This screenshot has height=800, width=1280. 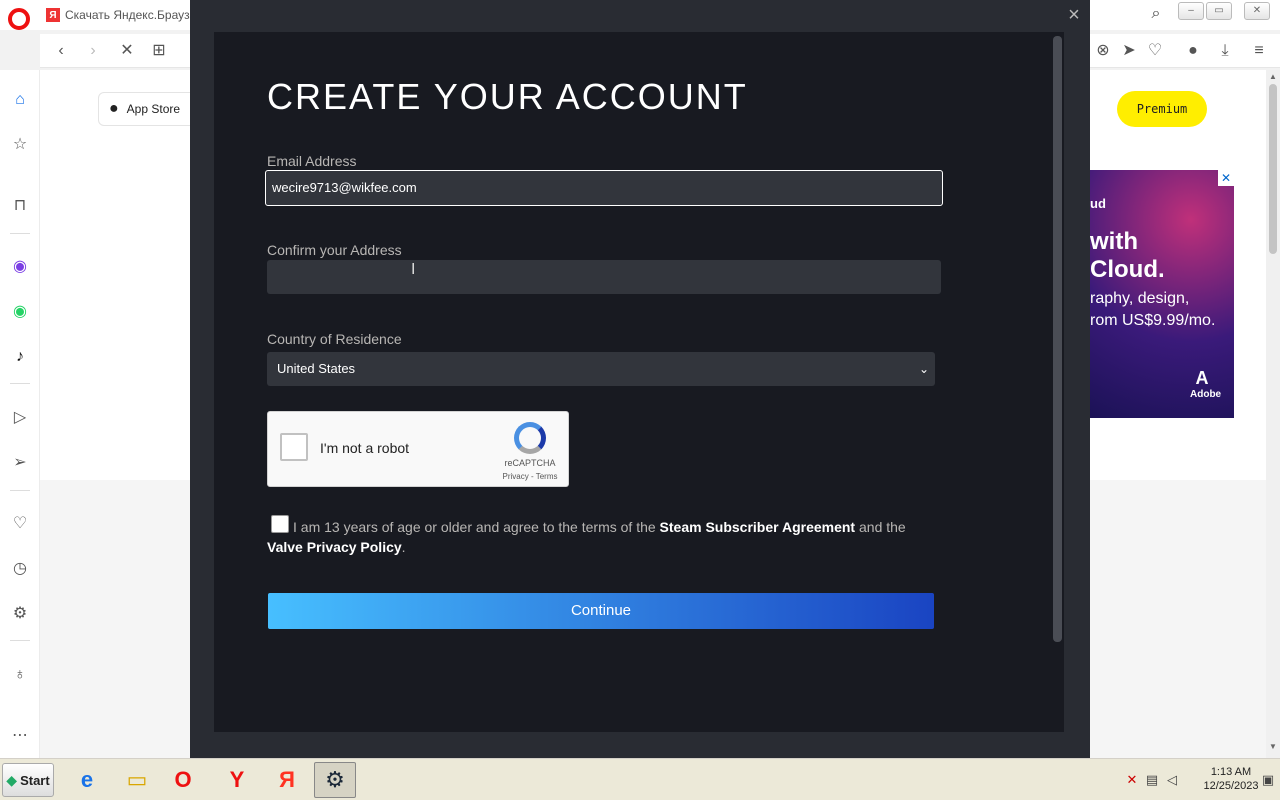 What do you see at coordinates (1257, 11) in the screenshot?
I see `window-close-button: ✕` at bounding box center [1257, 11].